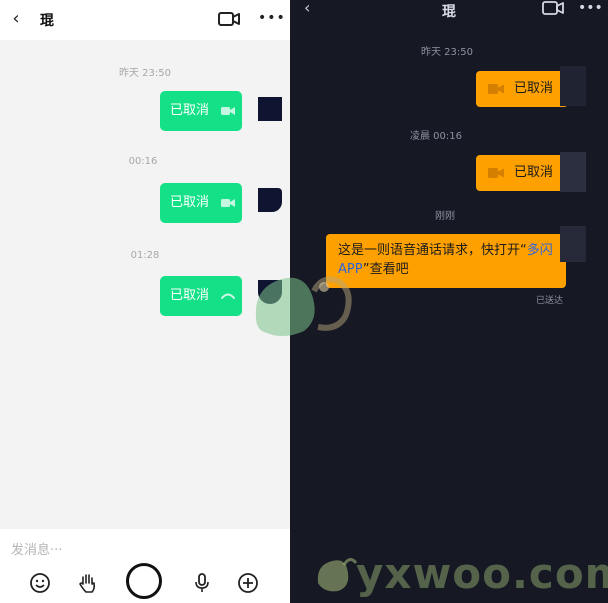  I want to click on camera-shutter-button, so click(144, 581).